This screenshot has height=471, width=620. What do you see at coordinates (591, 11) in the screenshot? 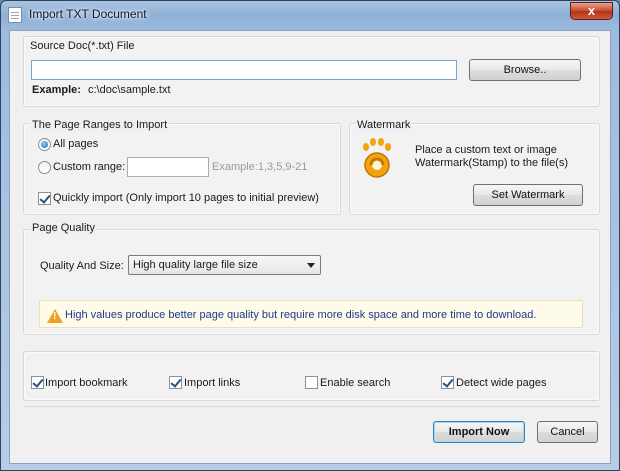
I see `close-button: x` at bounding box center [591, 11].